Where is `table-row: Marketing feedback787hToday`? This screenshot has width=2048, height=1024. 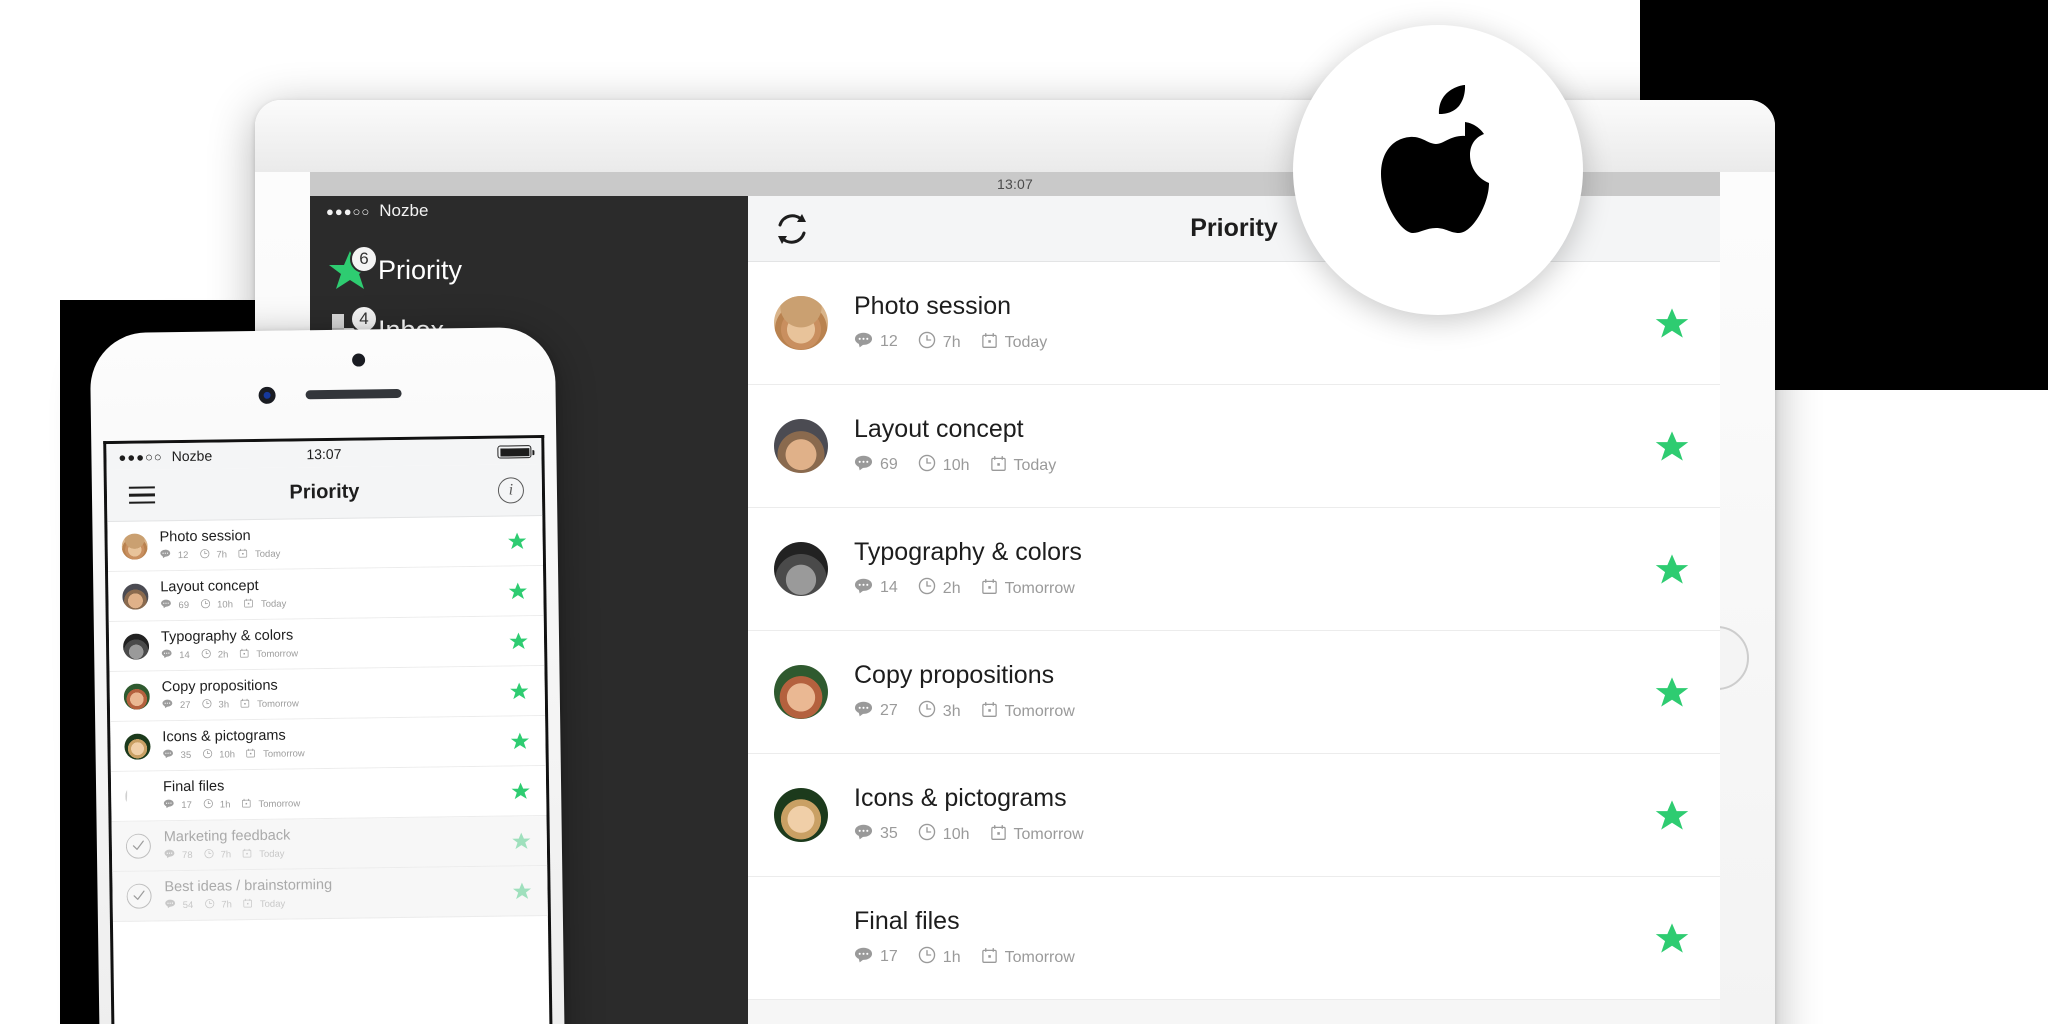
table-row: Marketing feedback787hToday is located at coordinates (1234, 1012).